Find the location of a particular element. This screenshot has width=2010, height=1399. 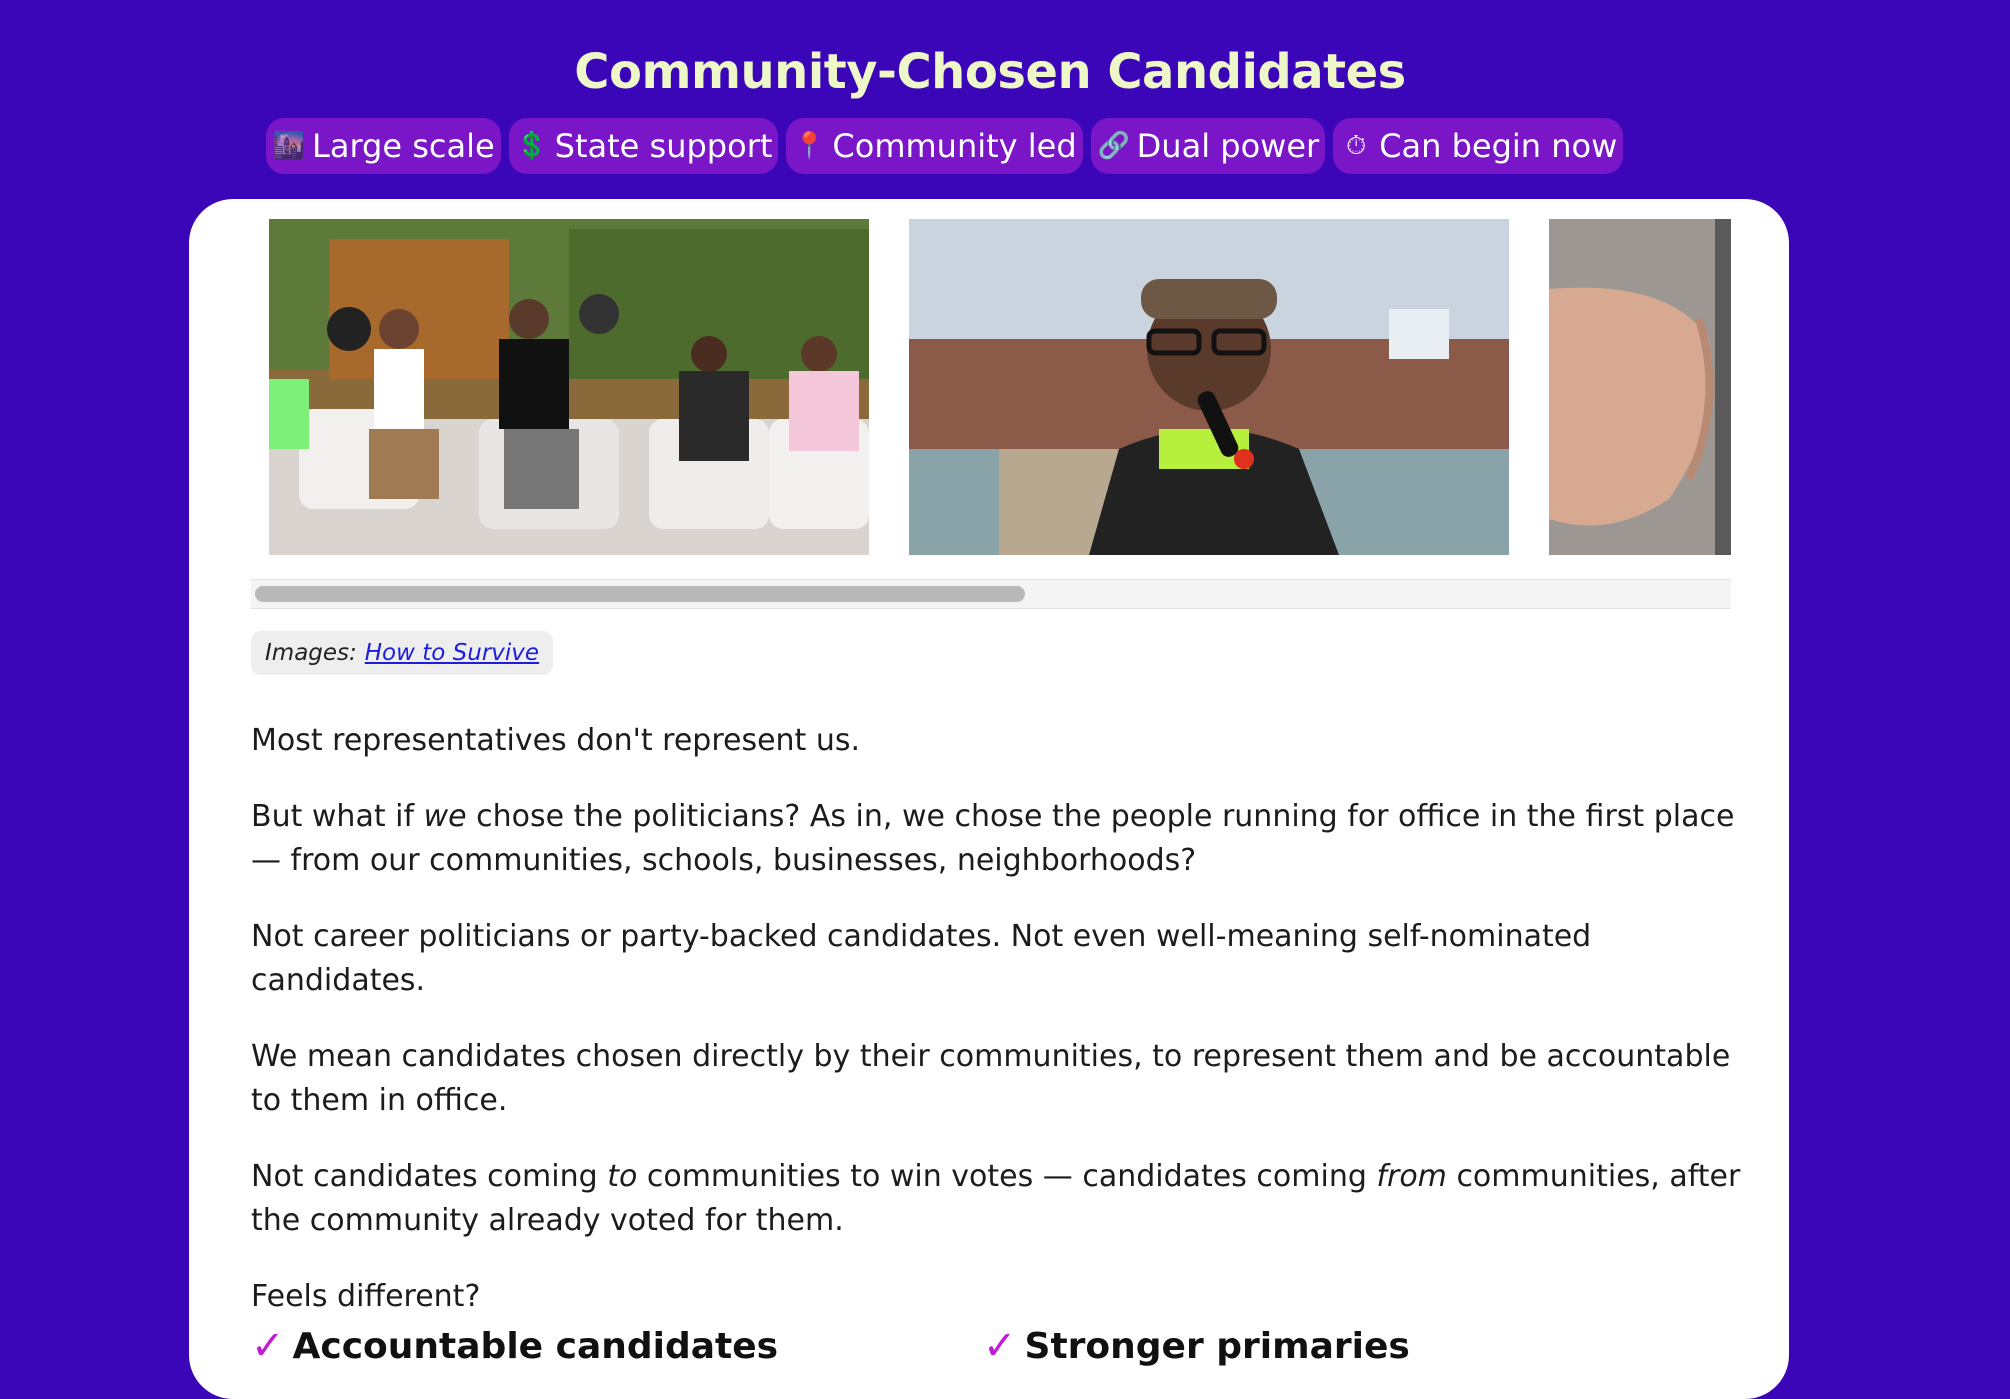

credit-link: How to Survive is located at coordinates (452, 653).